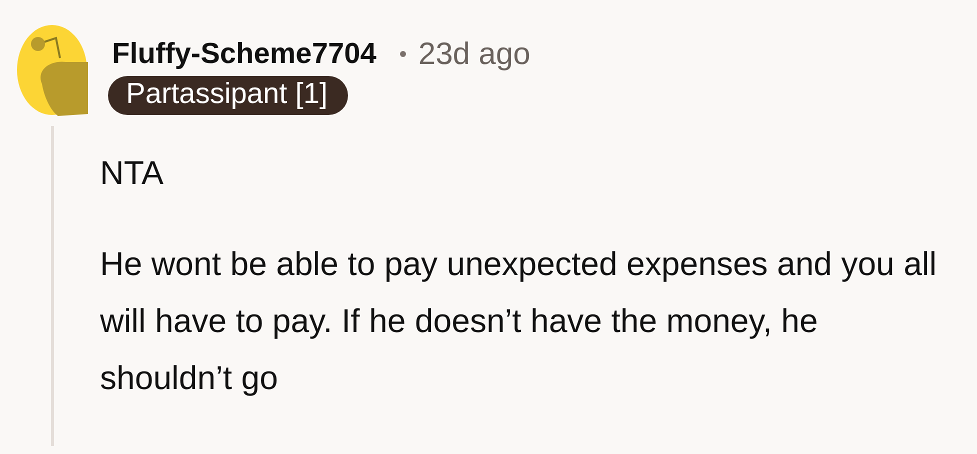 This screenshot has width=977, height=454. Describe the element at coordinates (52, 70) in the screenshot. I see `avatar-icon` at that location.